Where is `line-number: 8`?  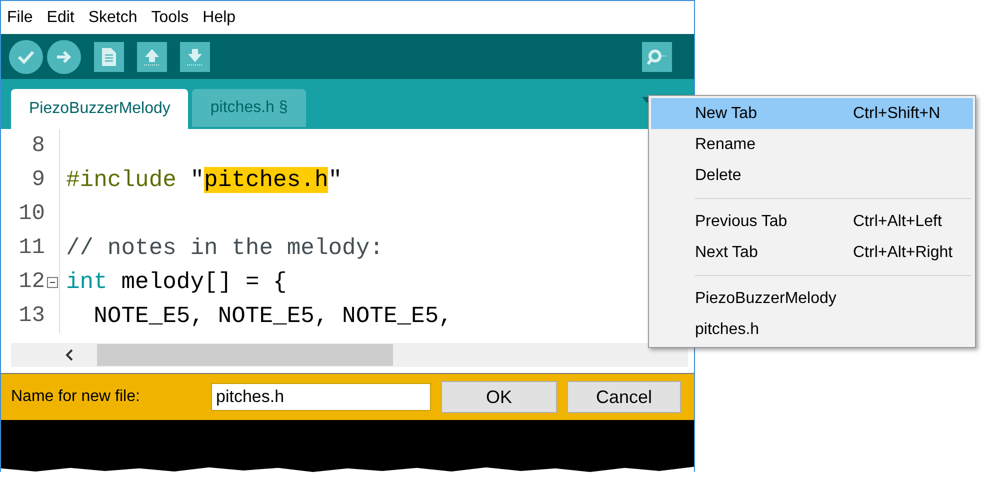
line-number: 8 is located at coordinates (37, 146).